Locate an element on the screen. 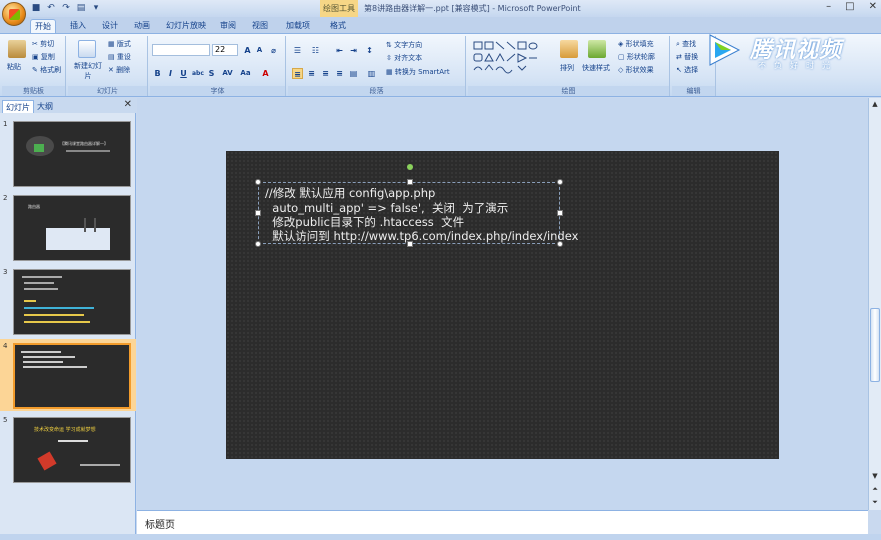  scroll-up-icon: ▲ is located at coordinates (875, 104).